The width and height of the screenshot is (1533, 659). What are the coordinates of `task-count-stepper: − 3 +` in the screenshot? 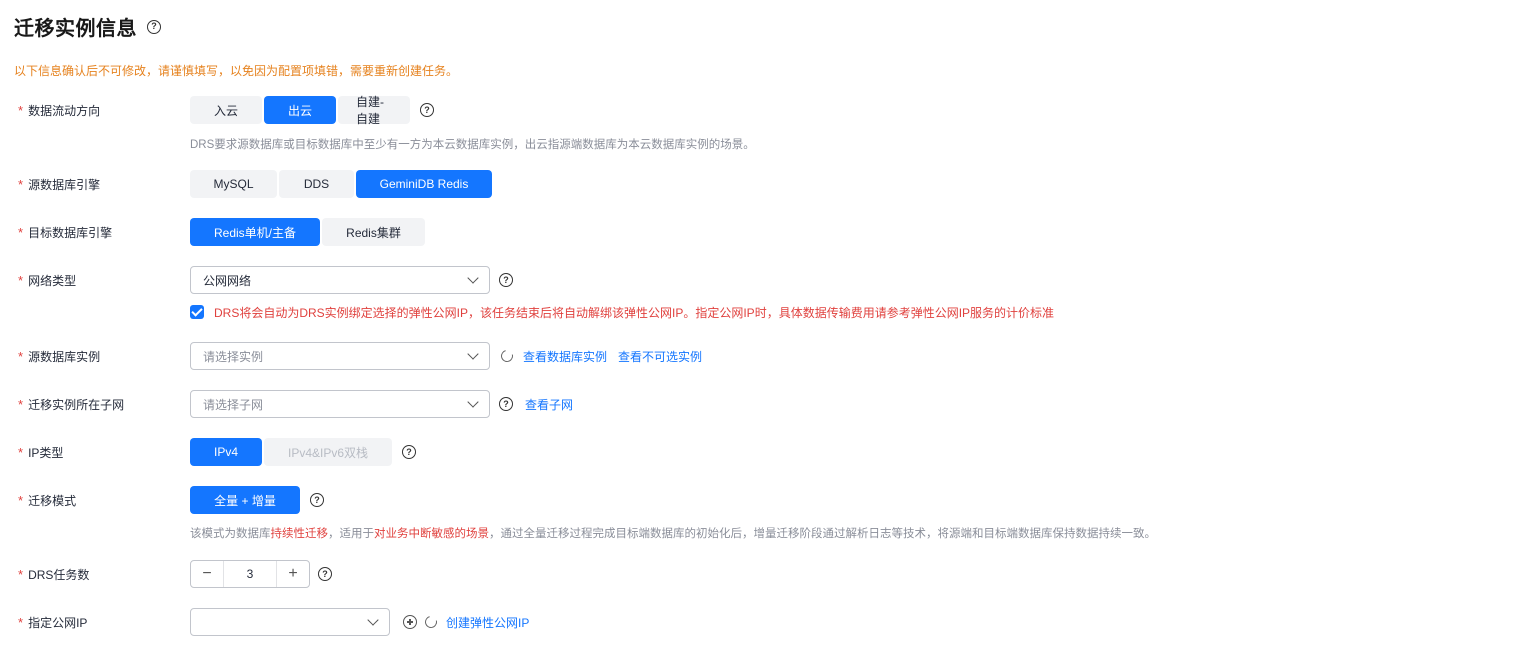 It's located at (250, 574).